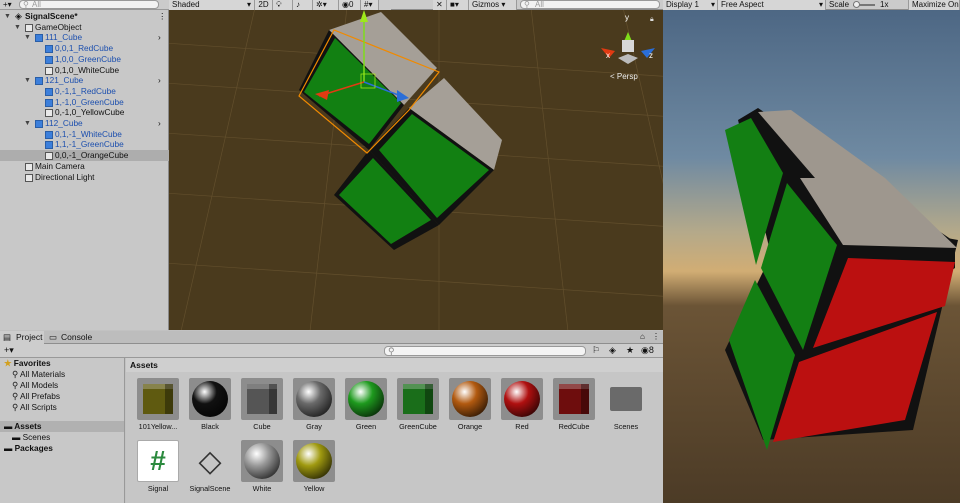 The width and height of the screenshot is (960, 503). What do you see at coordinates (84, 144) in the screenshot?
I see `hierarchy-row: 1,1,-1_GreenCube` at bounding box center [84, 144].